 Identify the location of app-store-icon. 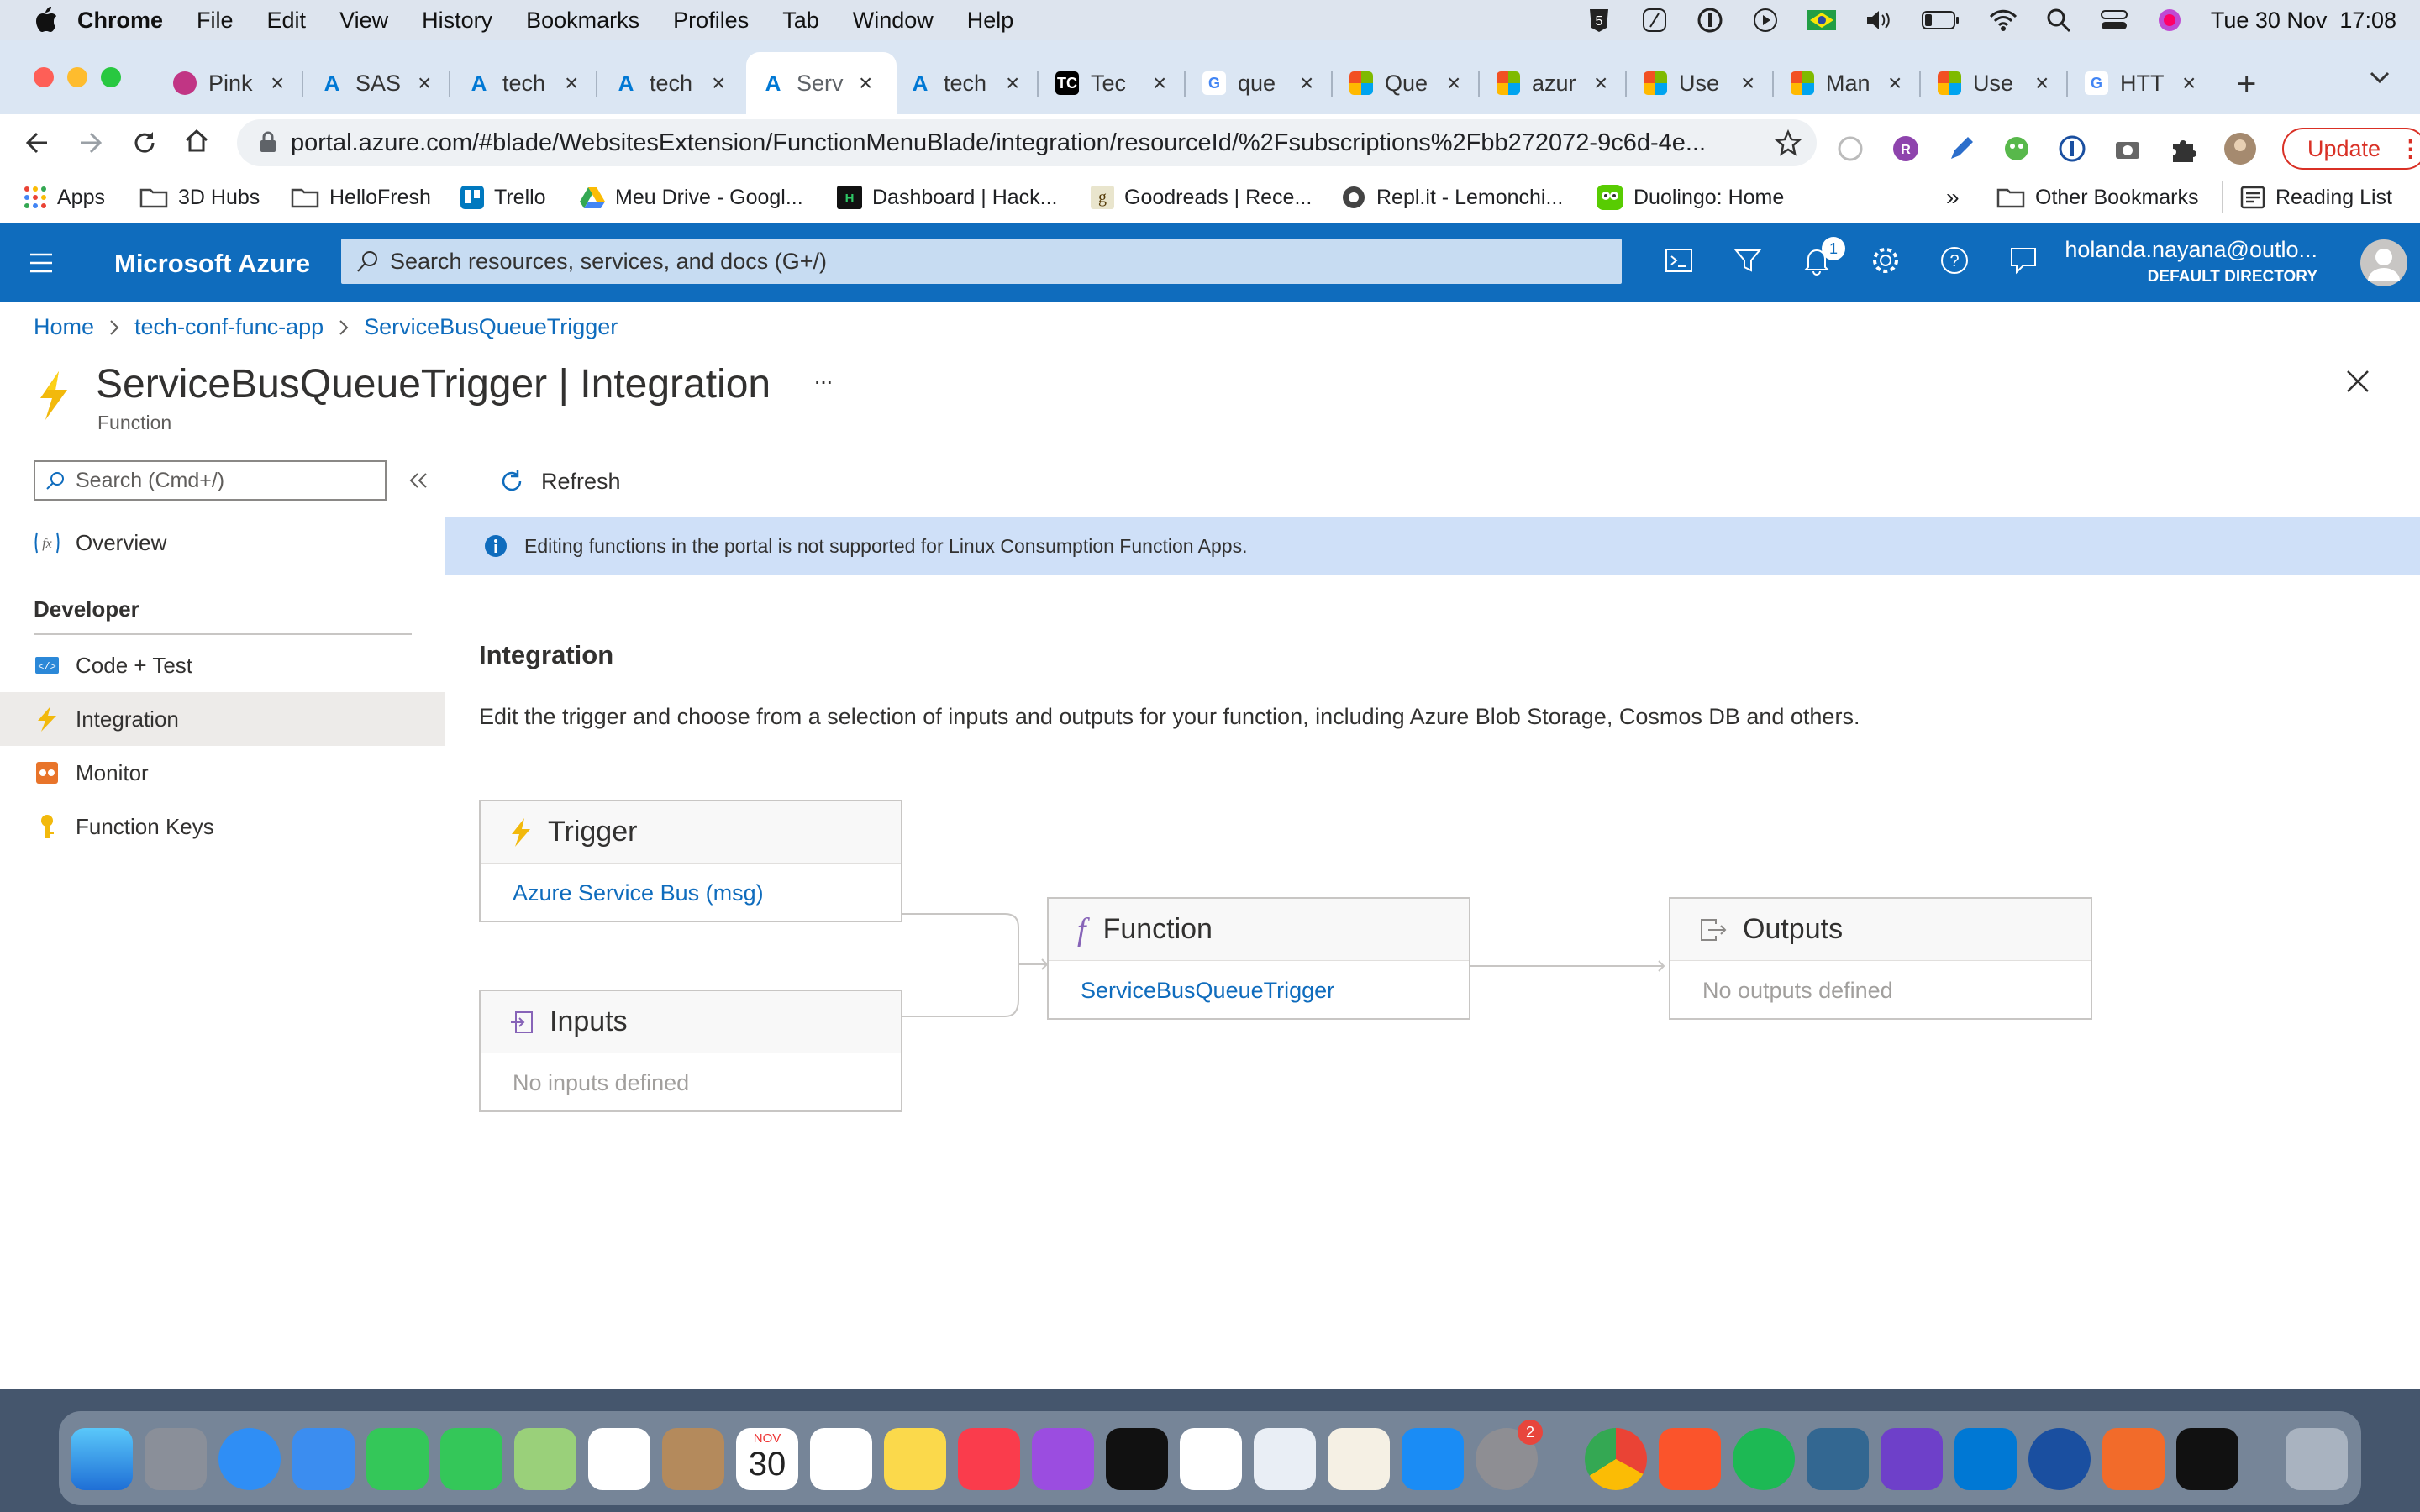
(1433, 1459).